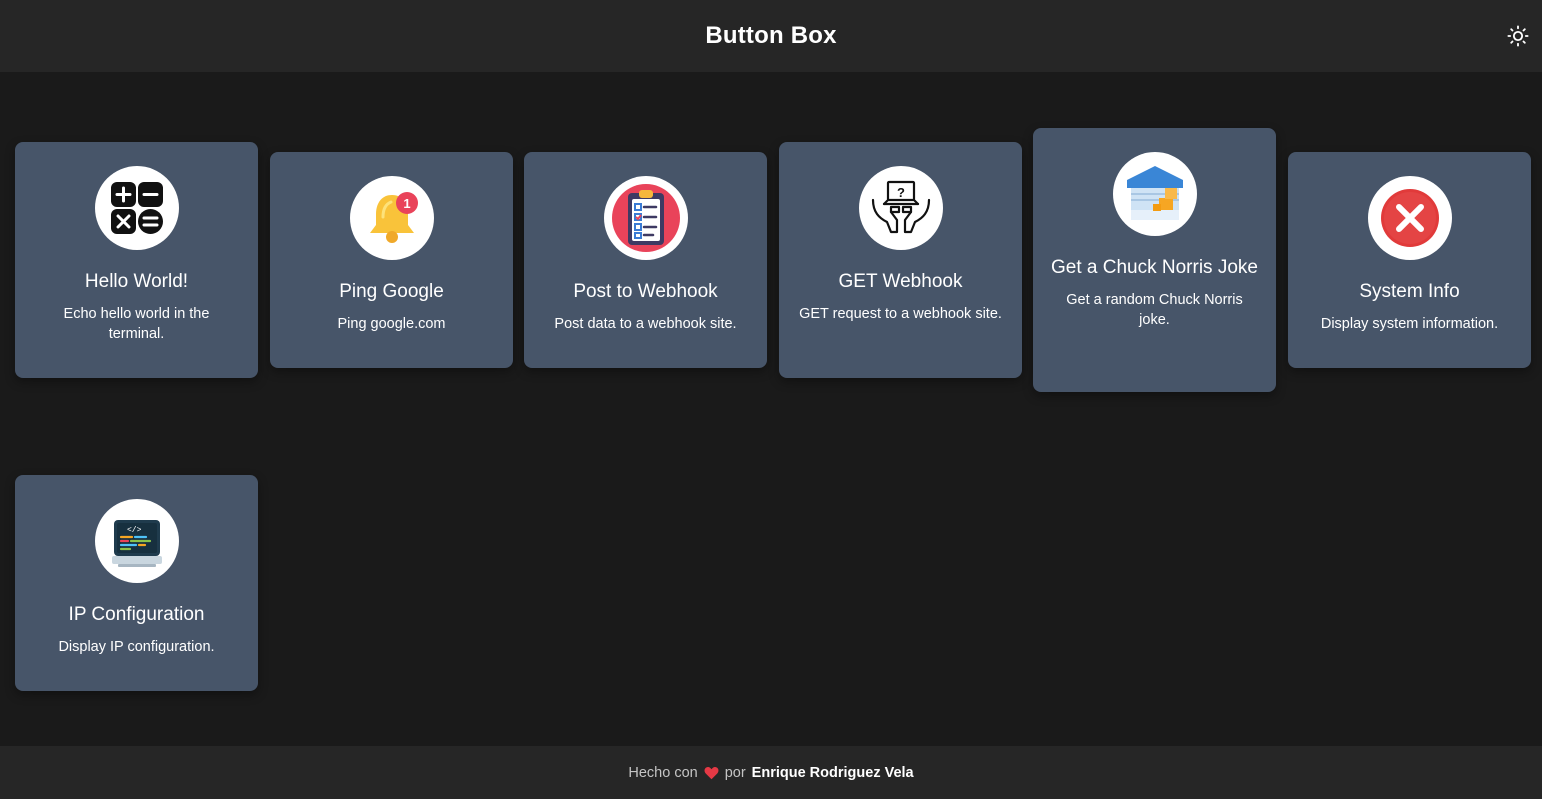  What do you see at coordinates (136, 541) in the screenshot?
I see `code-monitor-icon: </>` at bounding box center [136, 541].